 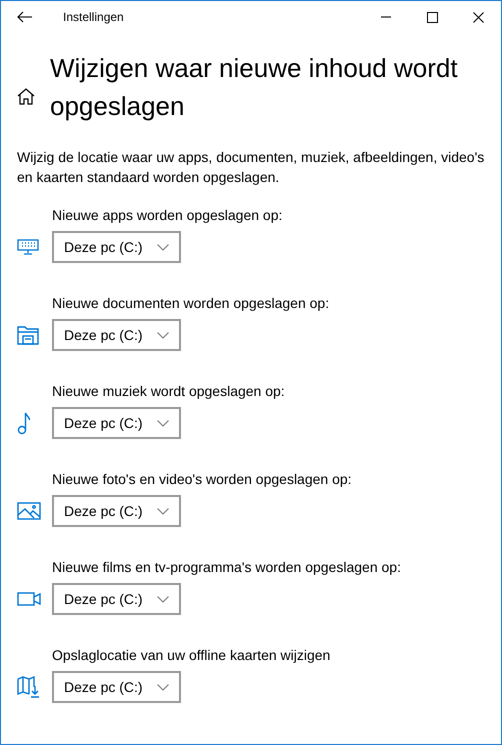 I want to click on video-camera-icon, so click(x=29, y=599).